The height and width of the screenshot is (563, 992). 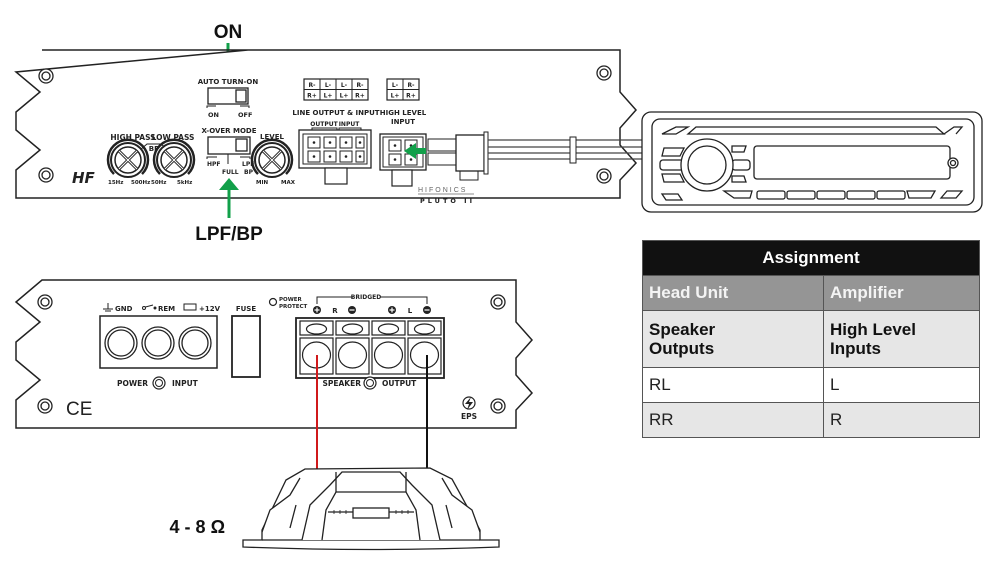 I want to click on head-unit-radio, so click(x=812, y=162).